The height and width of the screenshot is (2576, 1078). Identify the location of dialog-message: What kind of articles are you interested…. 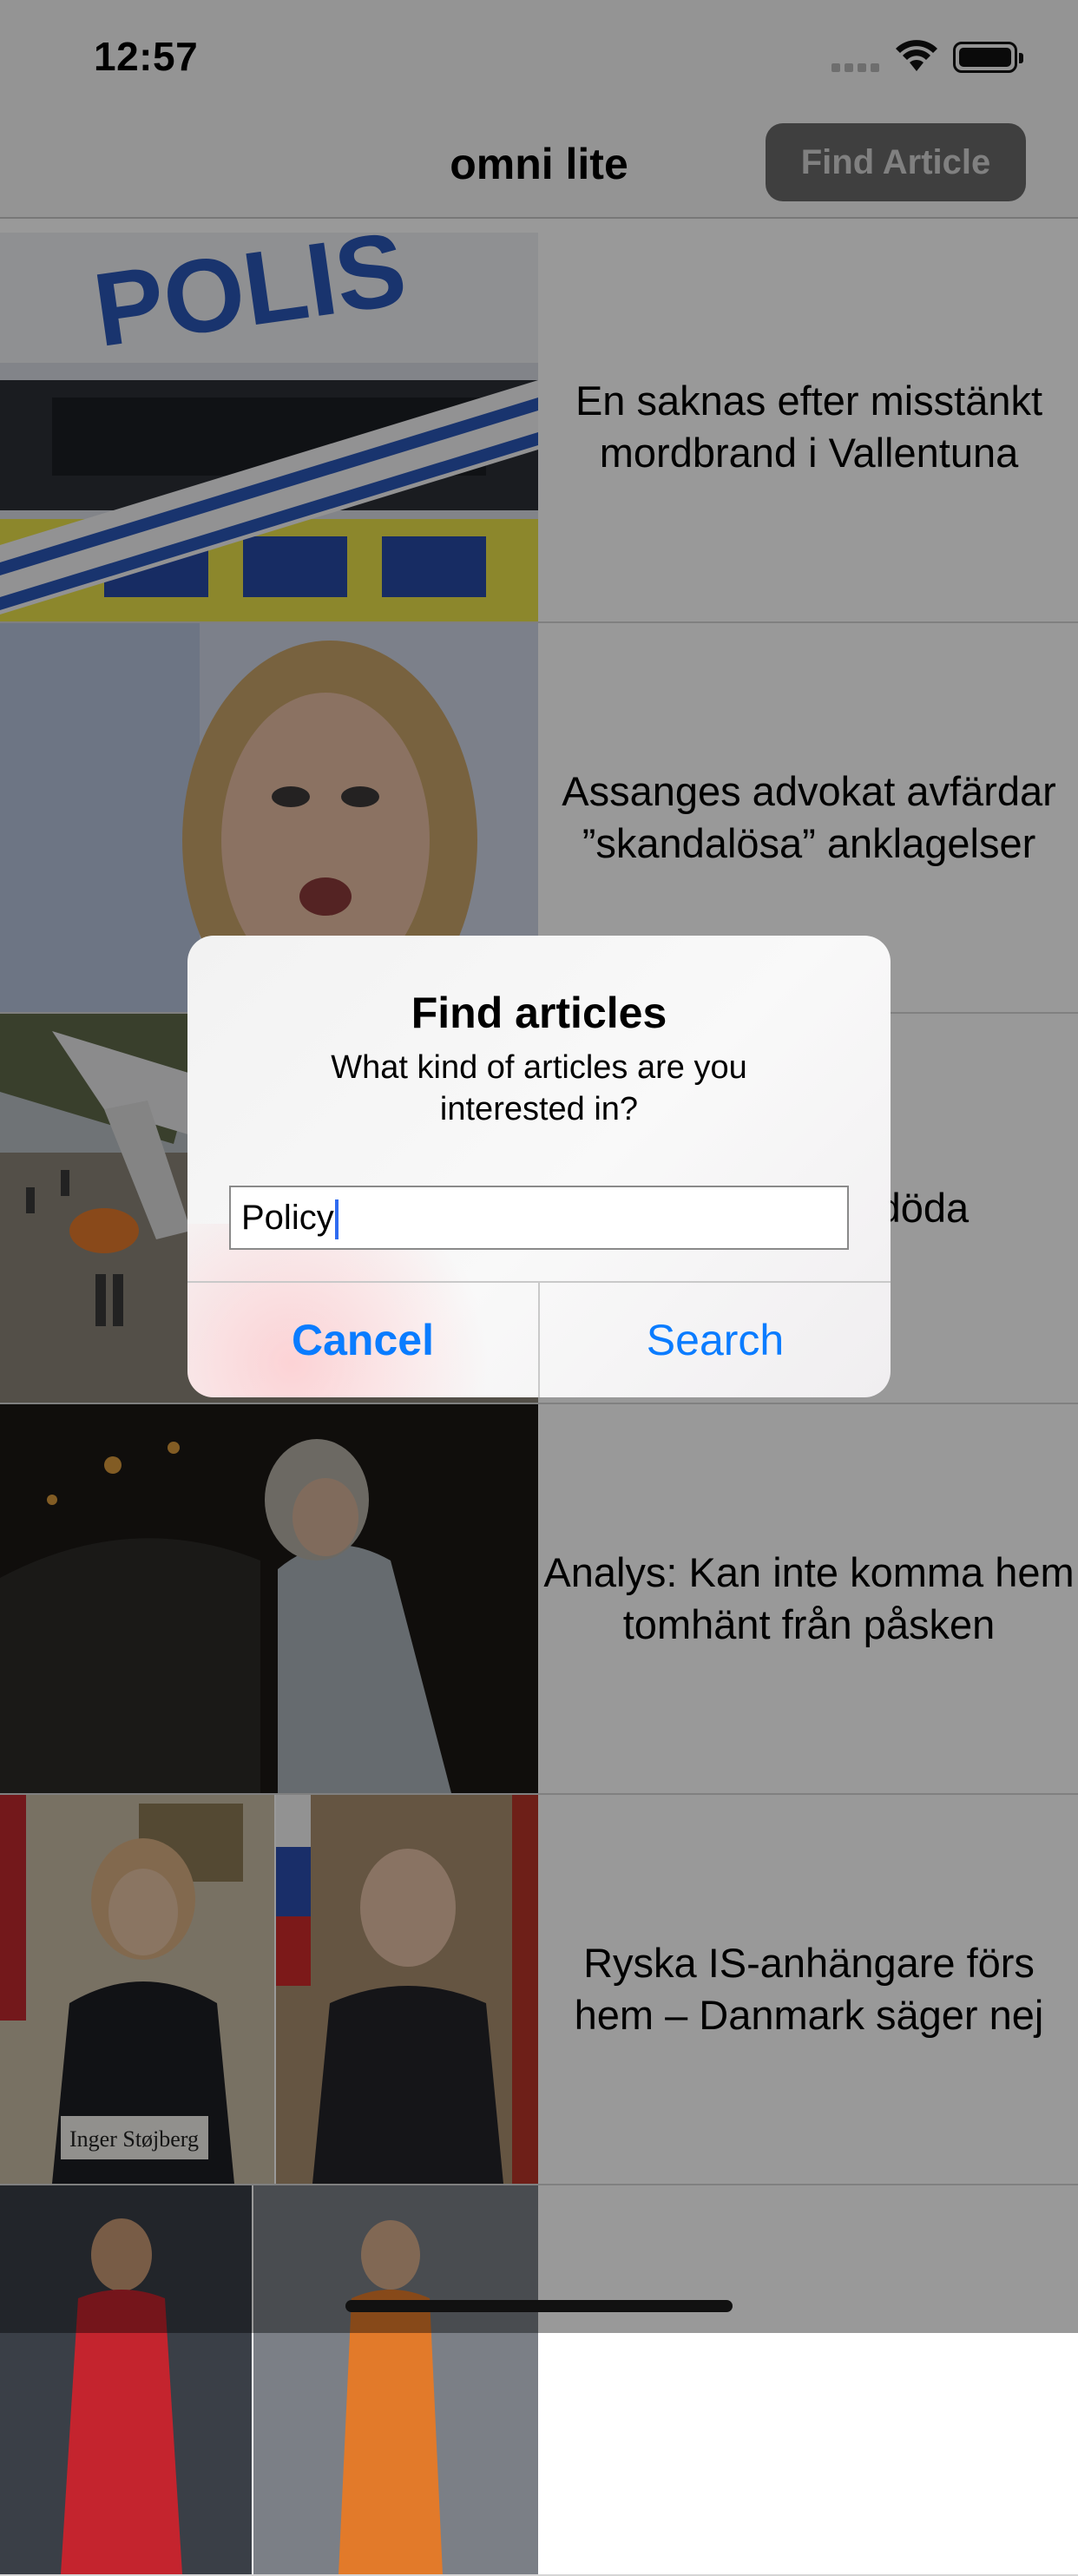
(539, 1088).